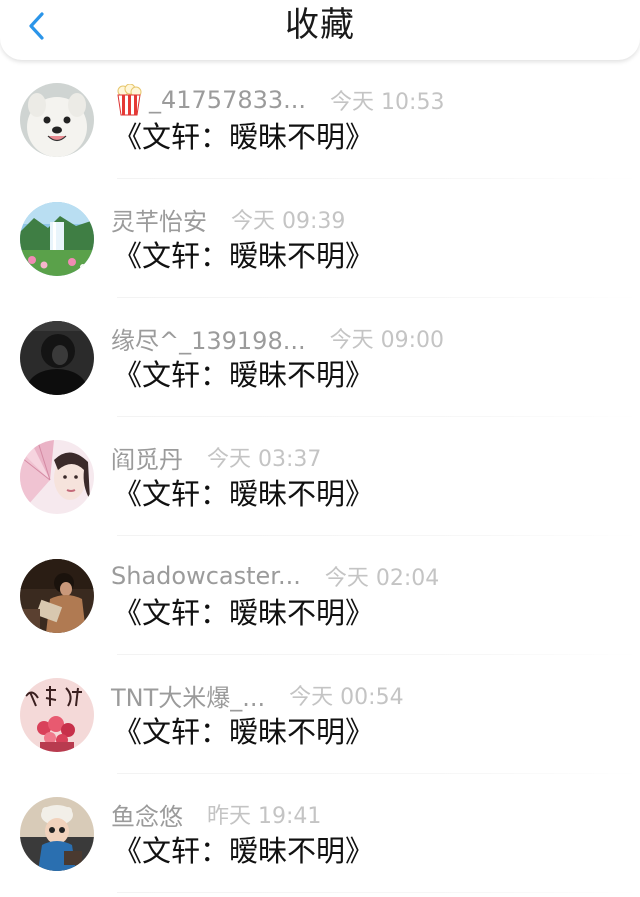 This screenshot has width=640, height=897. I want to click on item-meta: 鱼念悠 昨天 19:41, so click(216, 814).